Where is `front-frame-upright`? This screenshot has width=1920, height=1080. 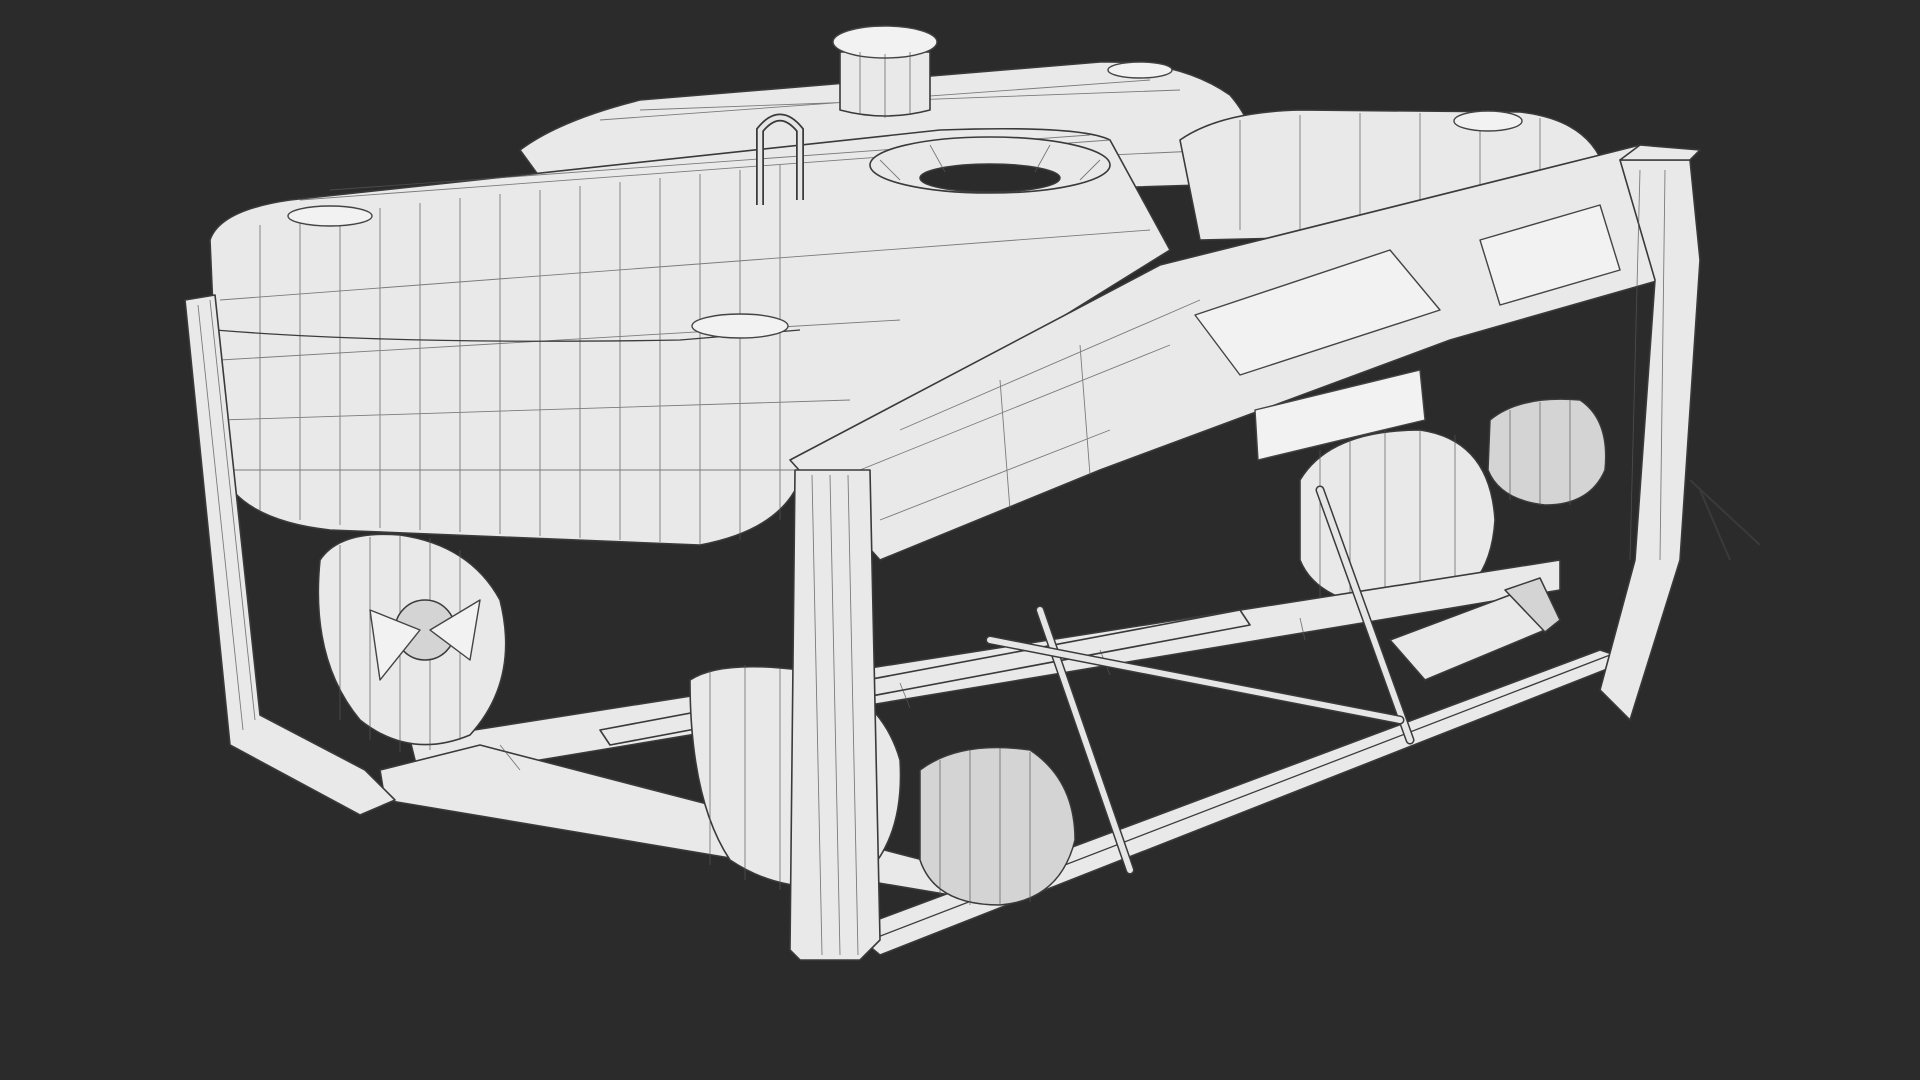
front-frame-upright is located at coordinates (835, 715).